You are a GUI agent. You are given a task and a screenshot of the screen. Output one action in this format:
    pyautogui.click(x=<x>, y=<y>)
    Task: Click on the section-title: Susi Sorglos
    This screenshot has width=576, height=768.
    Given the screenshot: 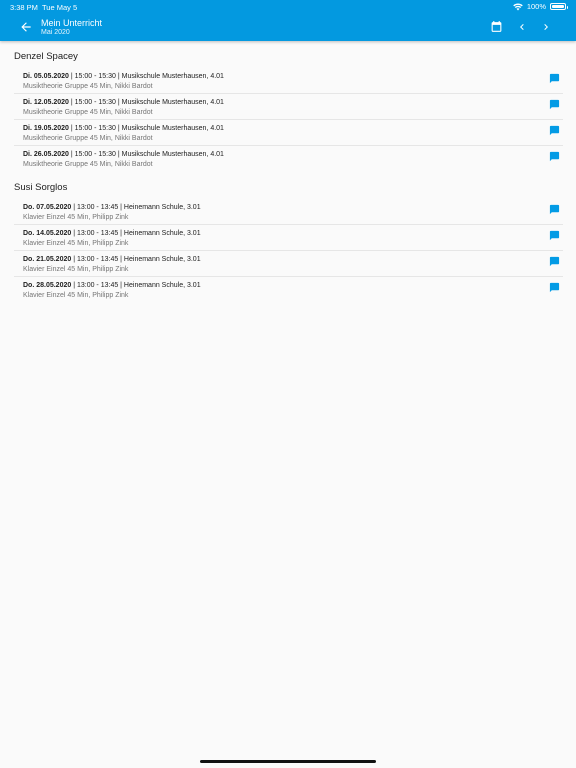 What is the action you would take?
    pyautogui.click(x=41, y=187)
    